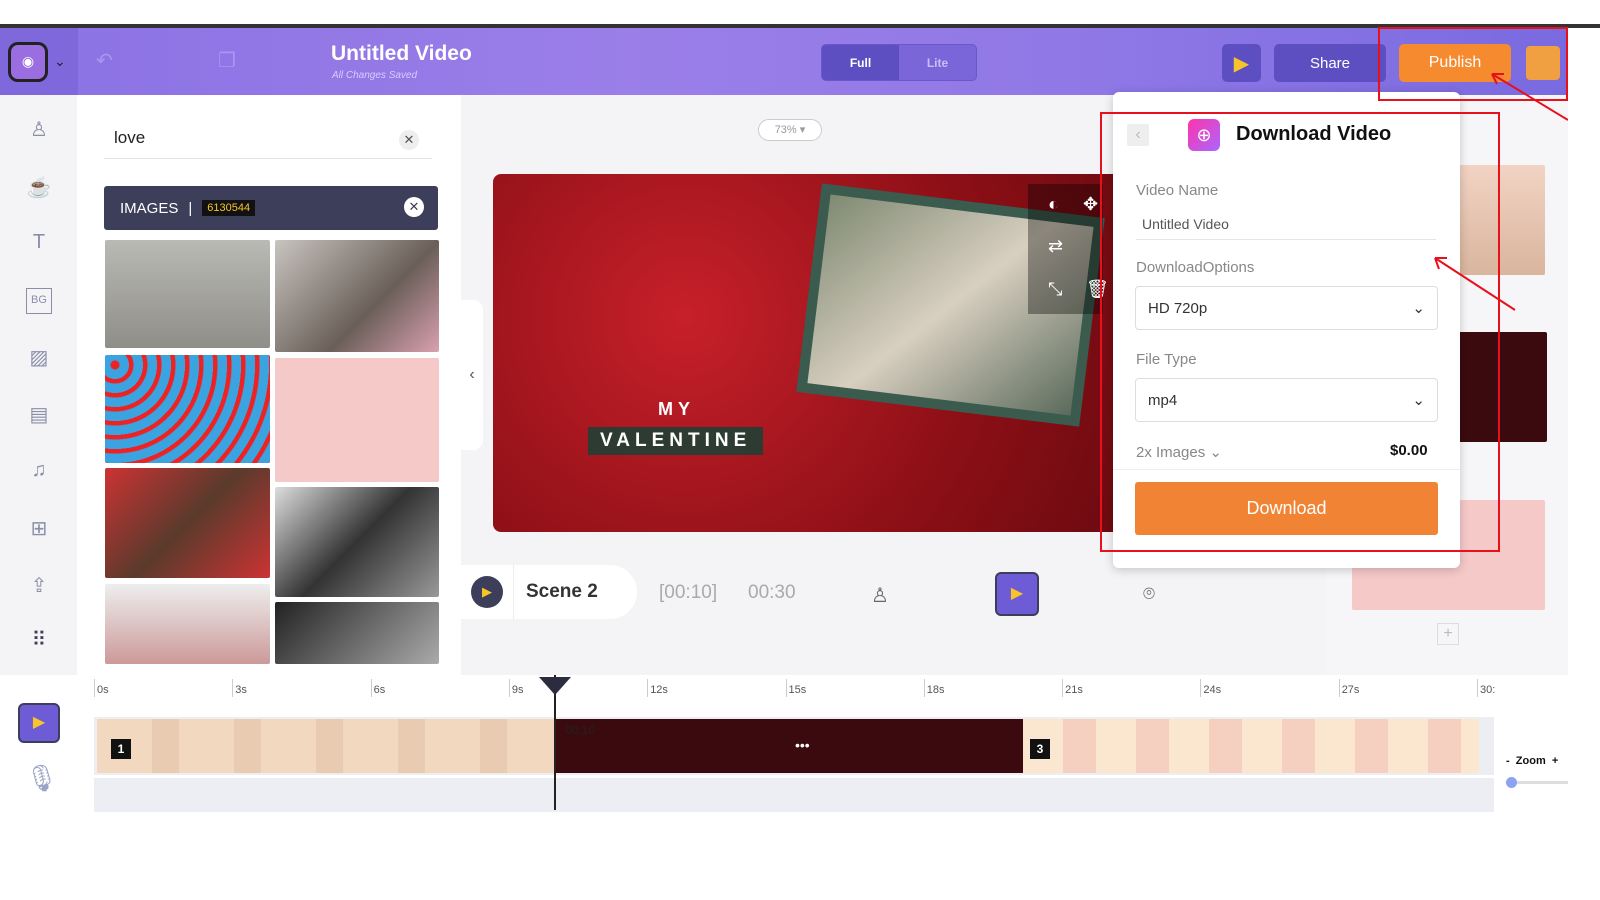  What do you see at coordinates (39, 529) in the screenshot?
I see `effects-icon: ⊞` at bounding box center [39, 529].